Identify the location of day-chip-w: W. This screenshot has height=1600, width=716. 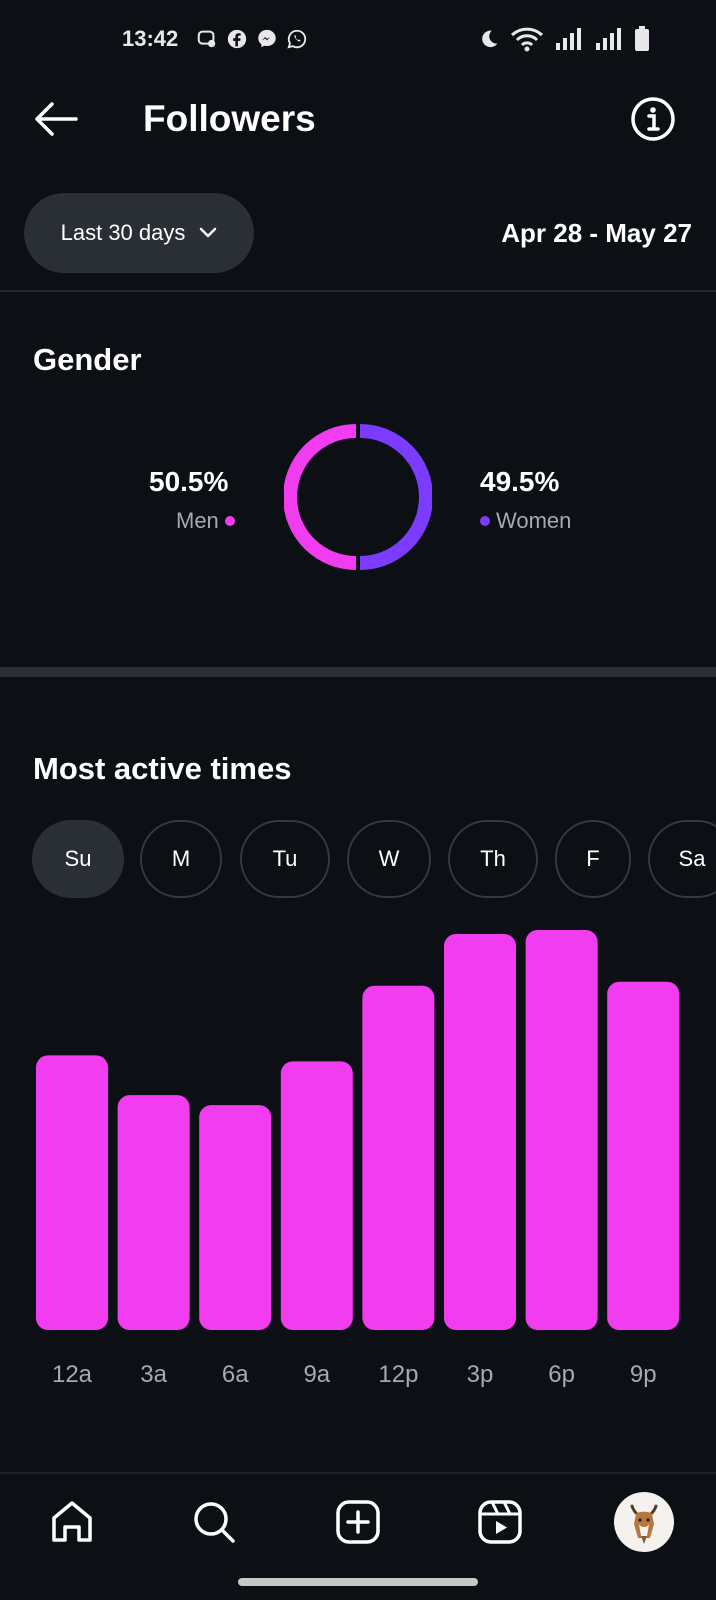
(389, 859).